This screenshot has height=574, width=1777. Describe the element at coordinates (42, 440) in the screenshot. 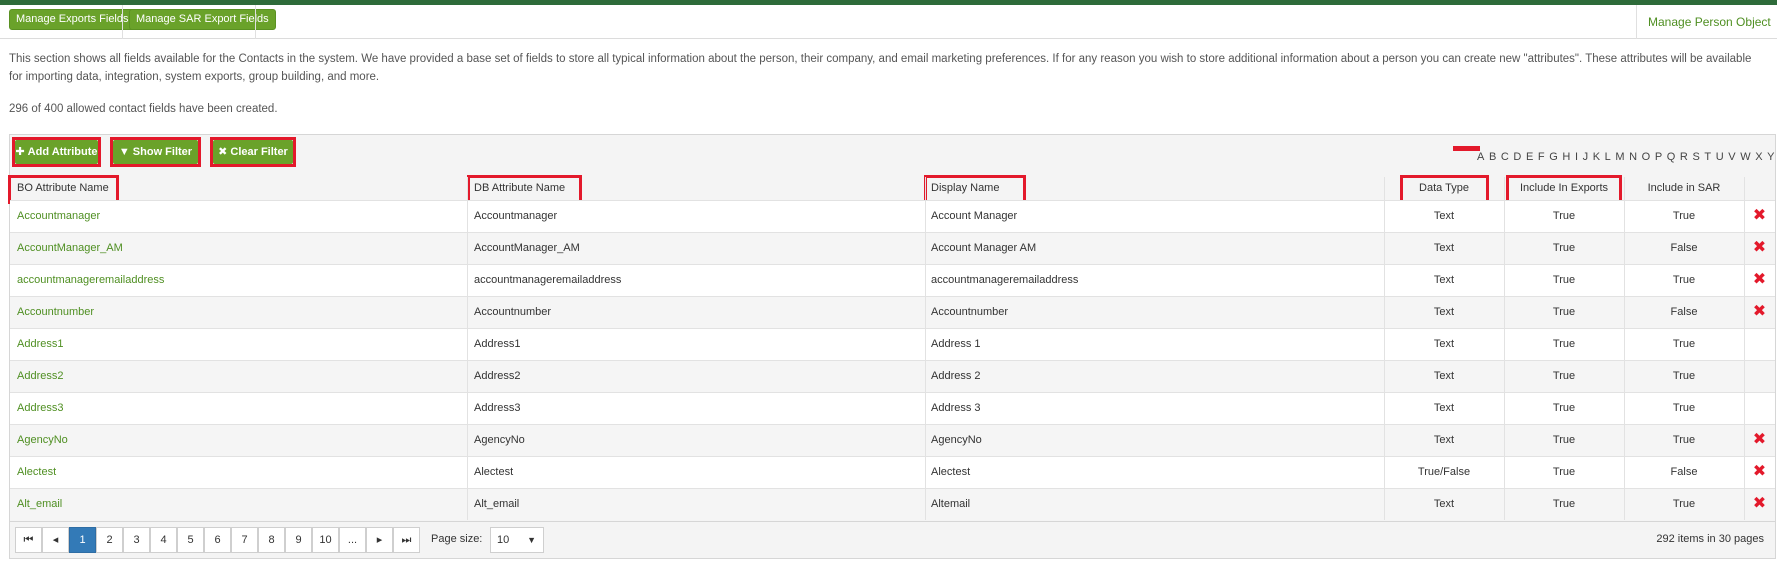

I see `bo-attribute-name-link: AgencyNo` at that location.